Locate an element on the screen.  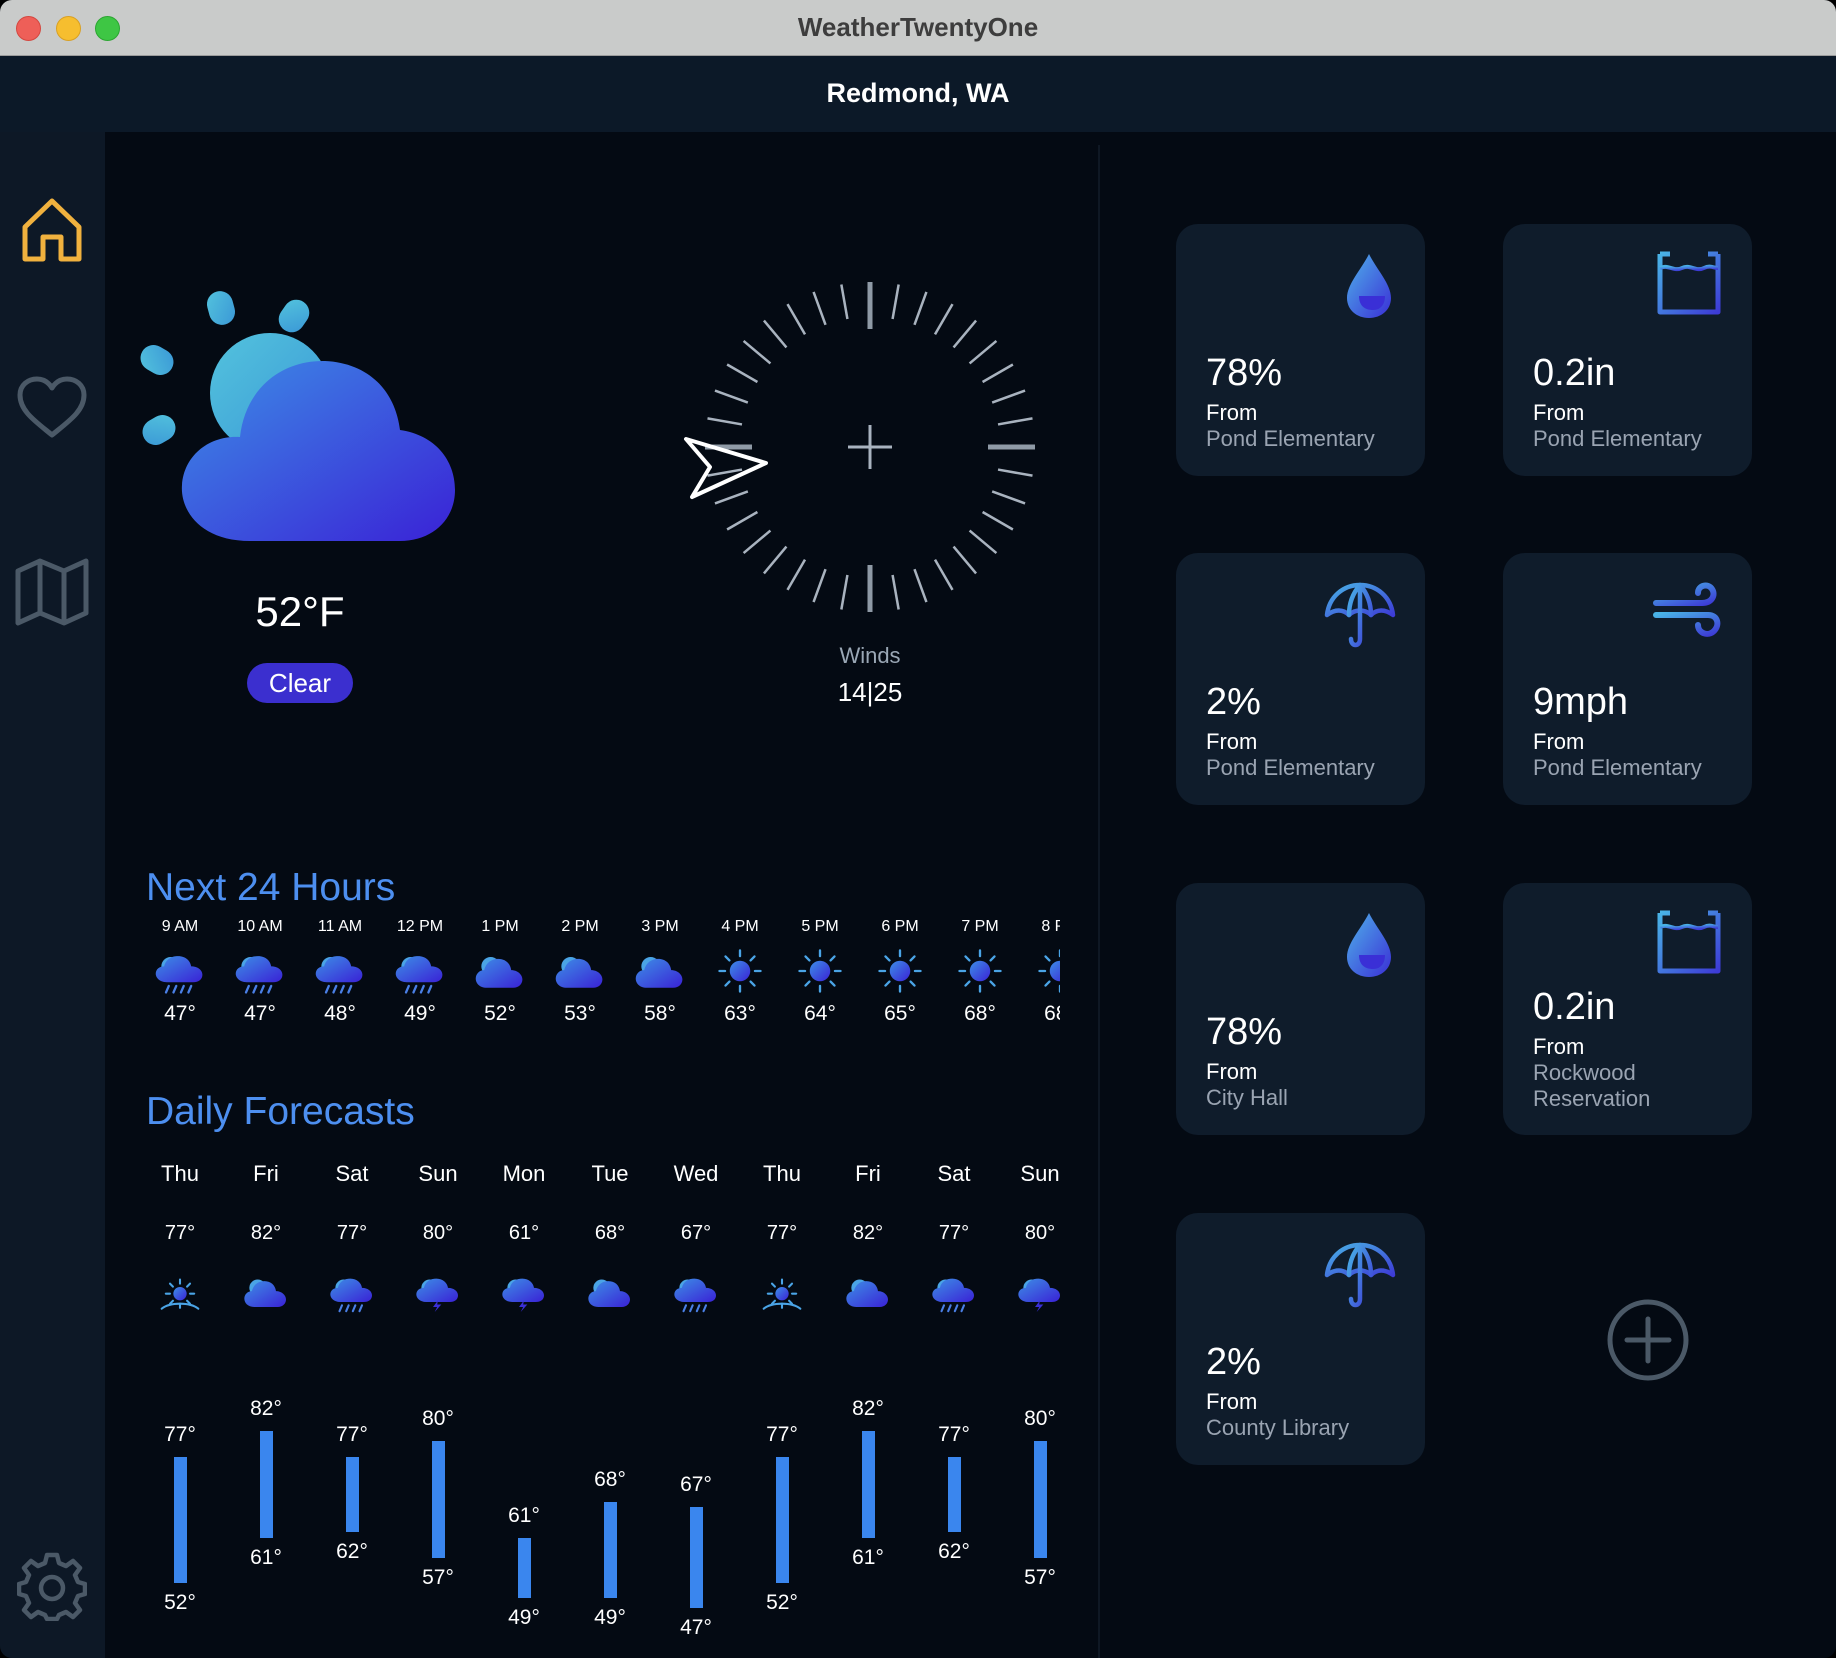
weather-widget-card: 2% From Pond Elementary is located at coordinates (1300, 679).